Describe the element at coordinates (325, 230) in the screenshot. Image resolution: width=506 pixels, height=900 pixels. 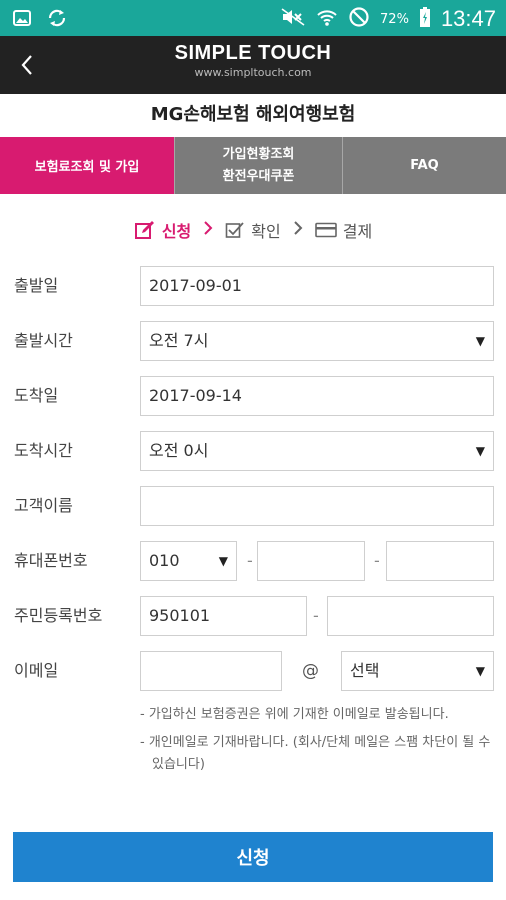
I see `card-icon` at that location.